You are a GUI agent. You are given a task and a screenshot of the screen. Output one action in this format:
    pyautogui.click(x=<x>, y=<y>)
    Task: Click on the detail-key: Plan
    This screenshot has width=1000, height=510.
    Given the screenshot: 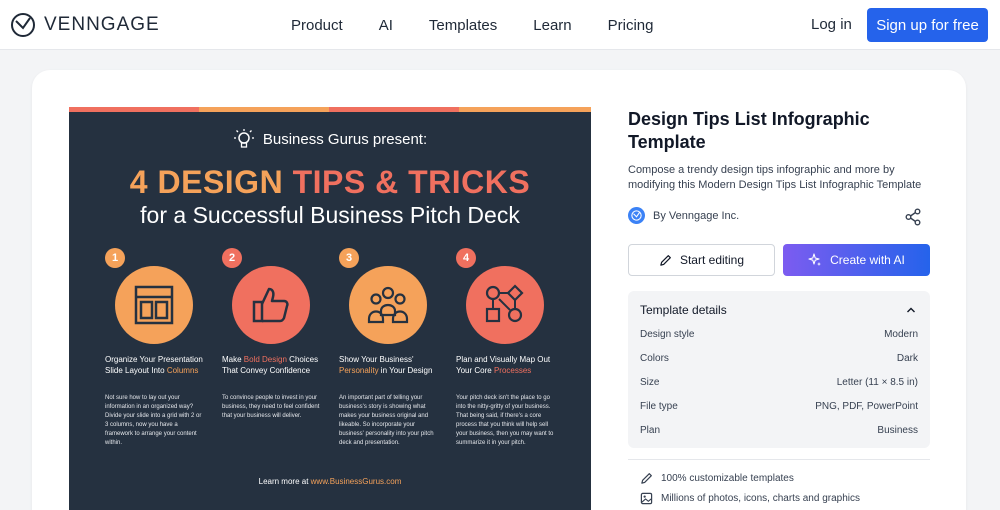 What is the action you would take?
    pyautogui.click(x=650, y=430)
    